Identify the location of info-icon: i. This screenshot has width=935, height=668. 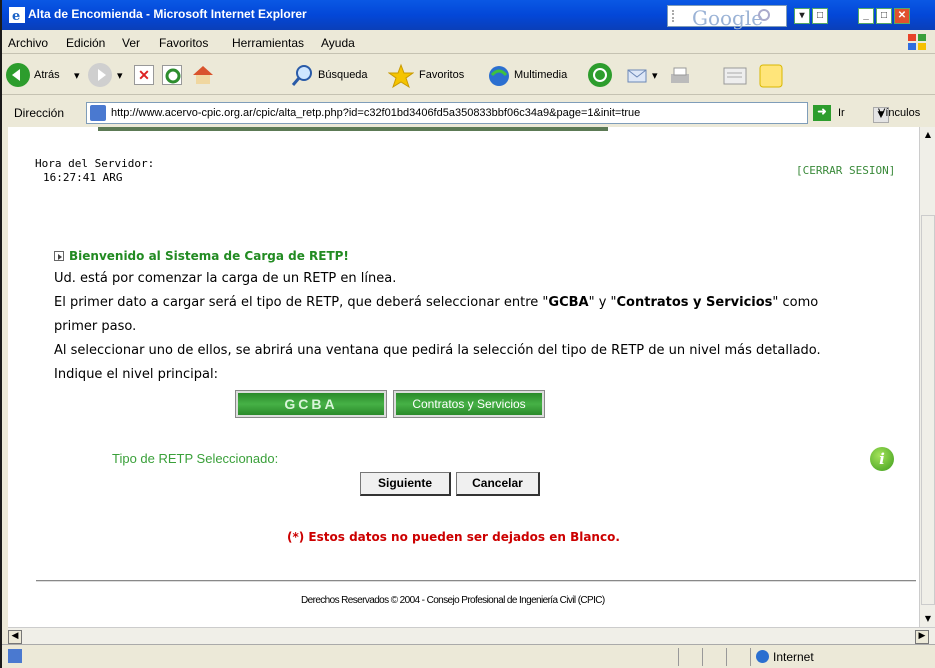
(882, 459).